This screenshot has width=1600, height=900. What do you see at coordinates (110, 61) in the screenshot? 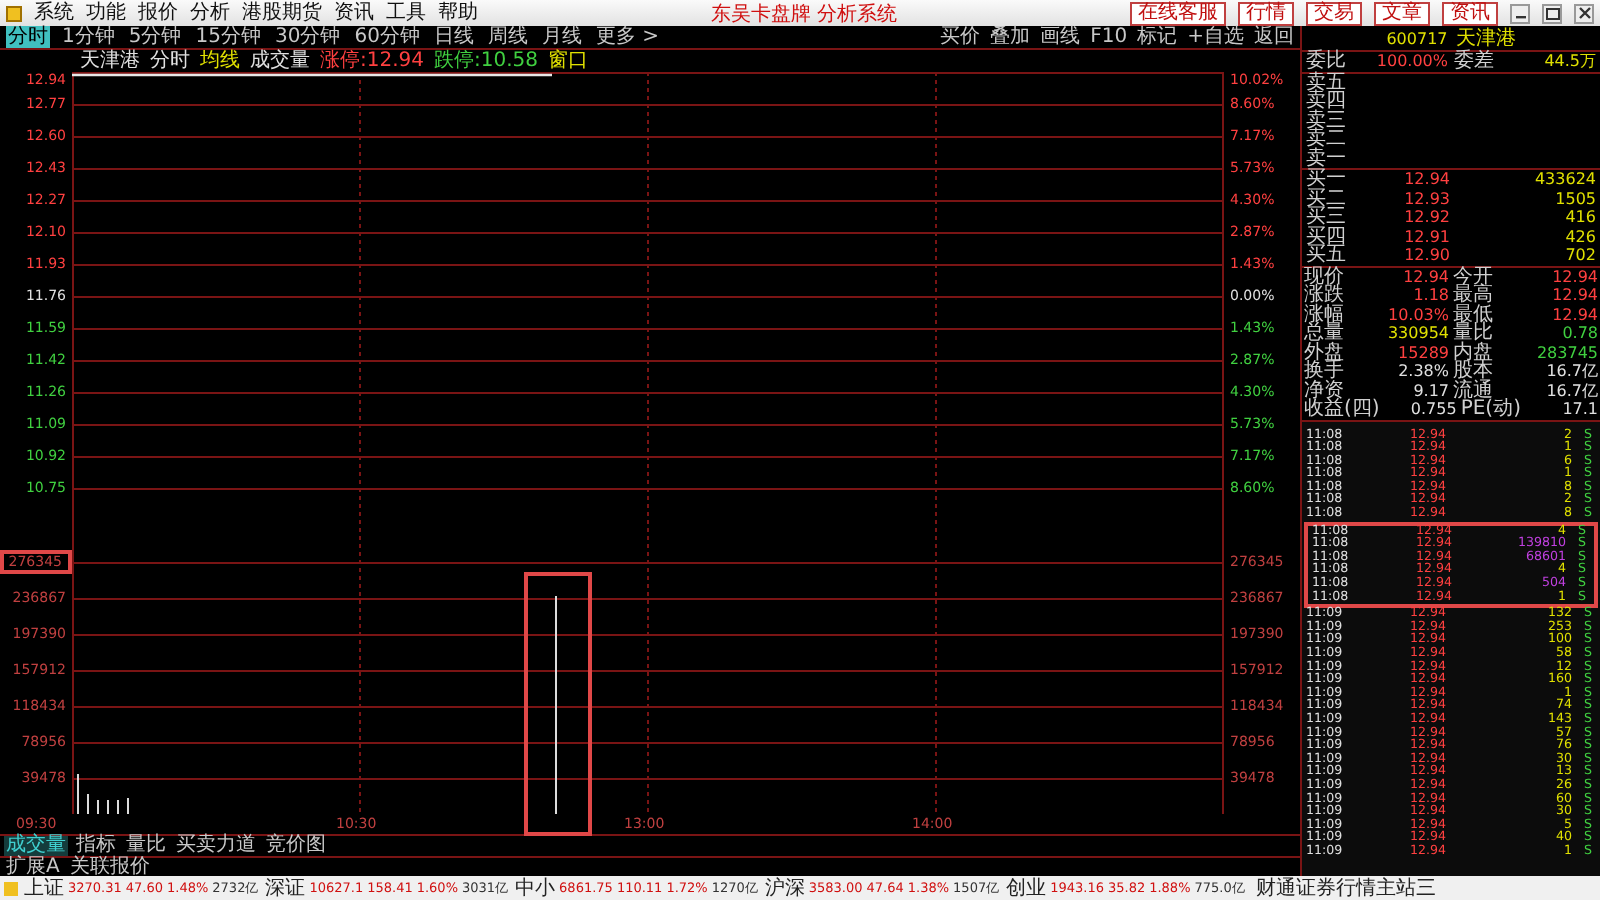
I see `chart-legend-text: 天津港` at bounding box center [110, 61].